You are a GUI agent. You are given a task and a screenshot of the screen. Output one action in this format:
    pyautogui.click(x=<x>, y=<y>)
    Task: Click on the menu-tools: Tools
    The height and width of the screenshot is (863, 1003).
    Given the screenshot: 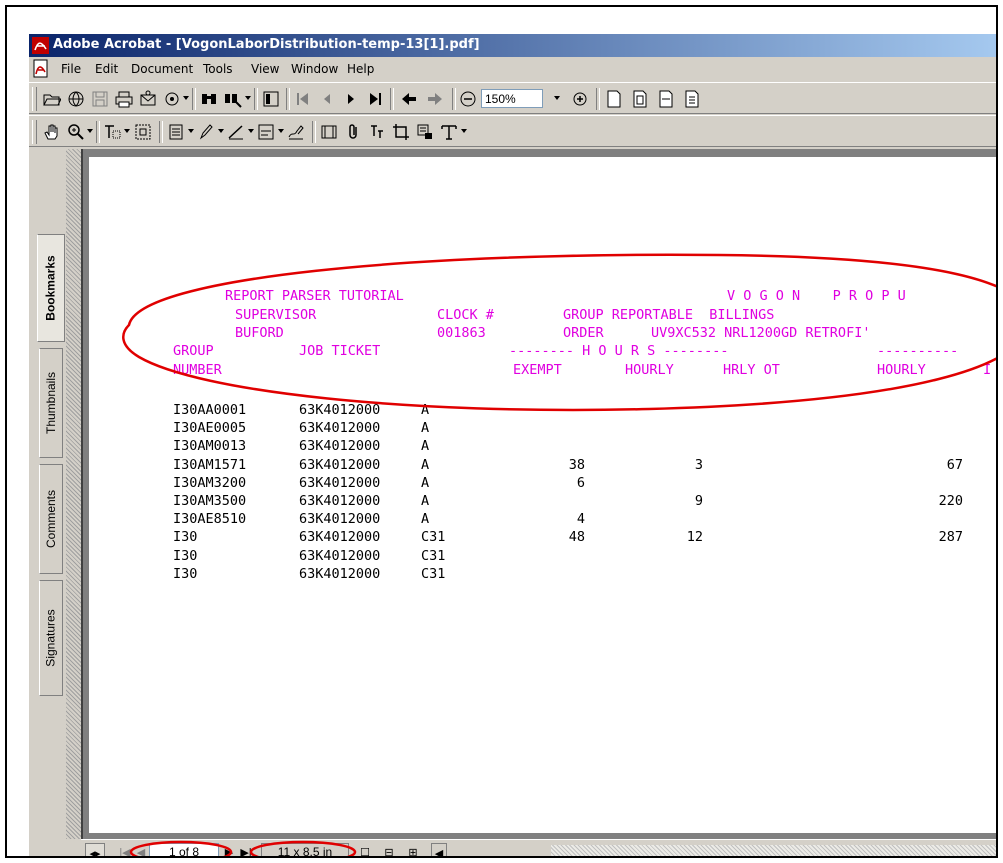 What is the action you would take?
    pyautogui.click(x=218, y=69)
    